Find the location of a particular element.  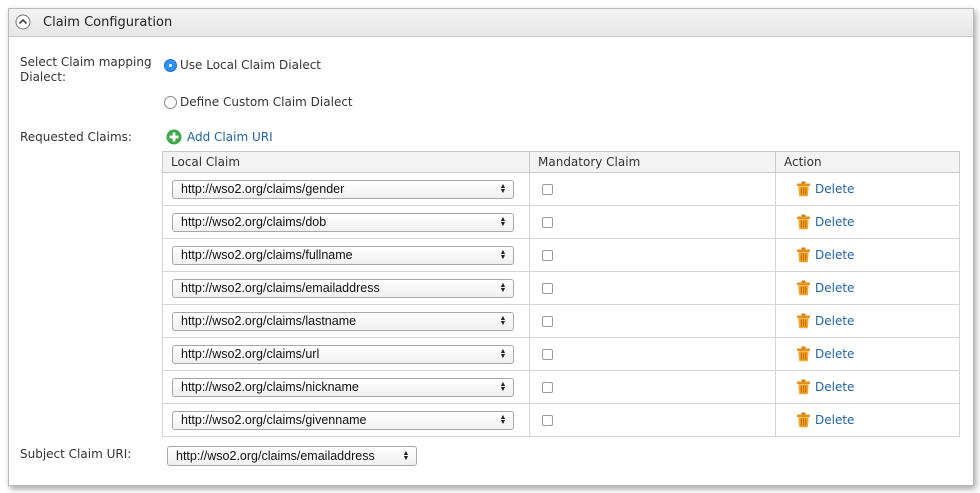

header-action: Action is located at coordinates (867, 162).